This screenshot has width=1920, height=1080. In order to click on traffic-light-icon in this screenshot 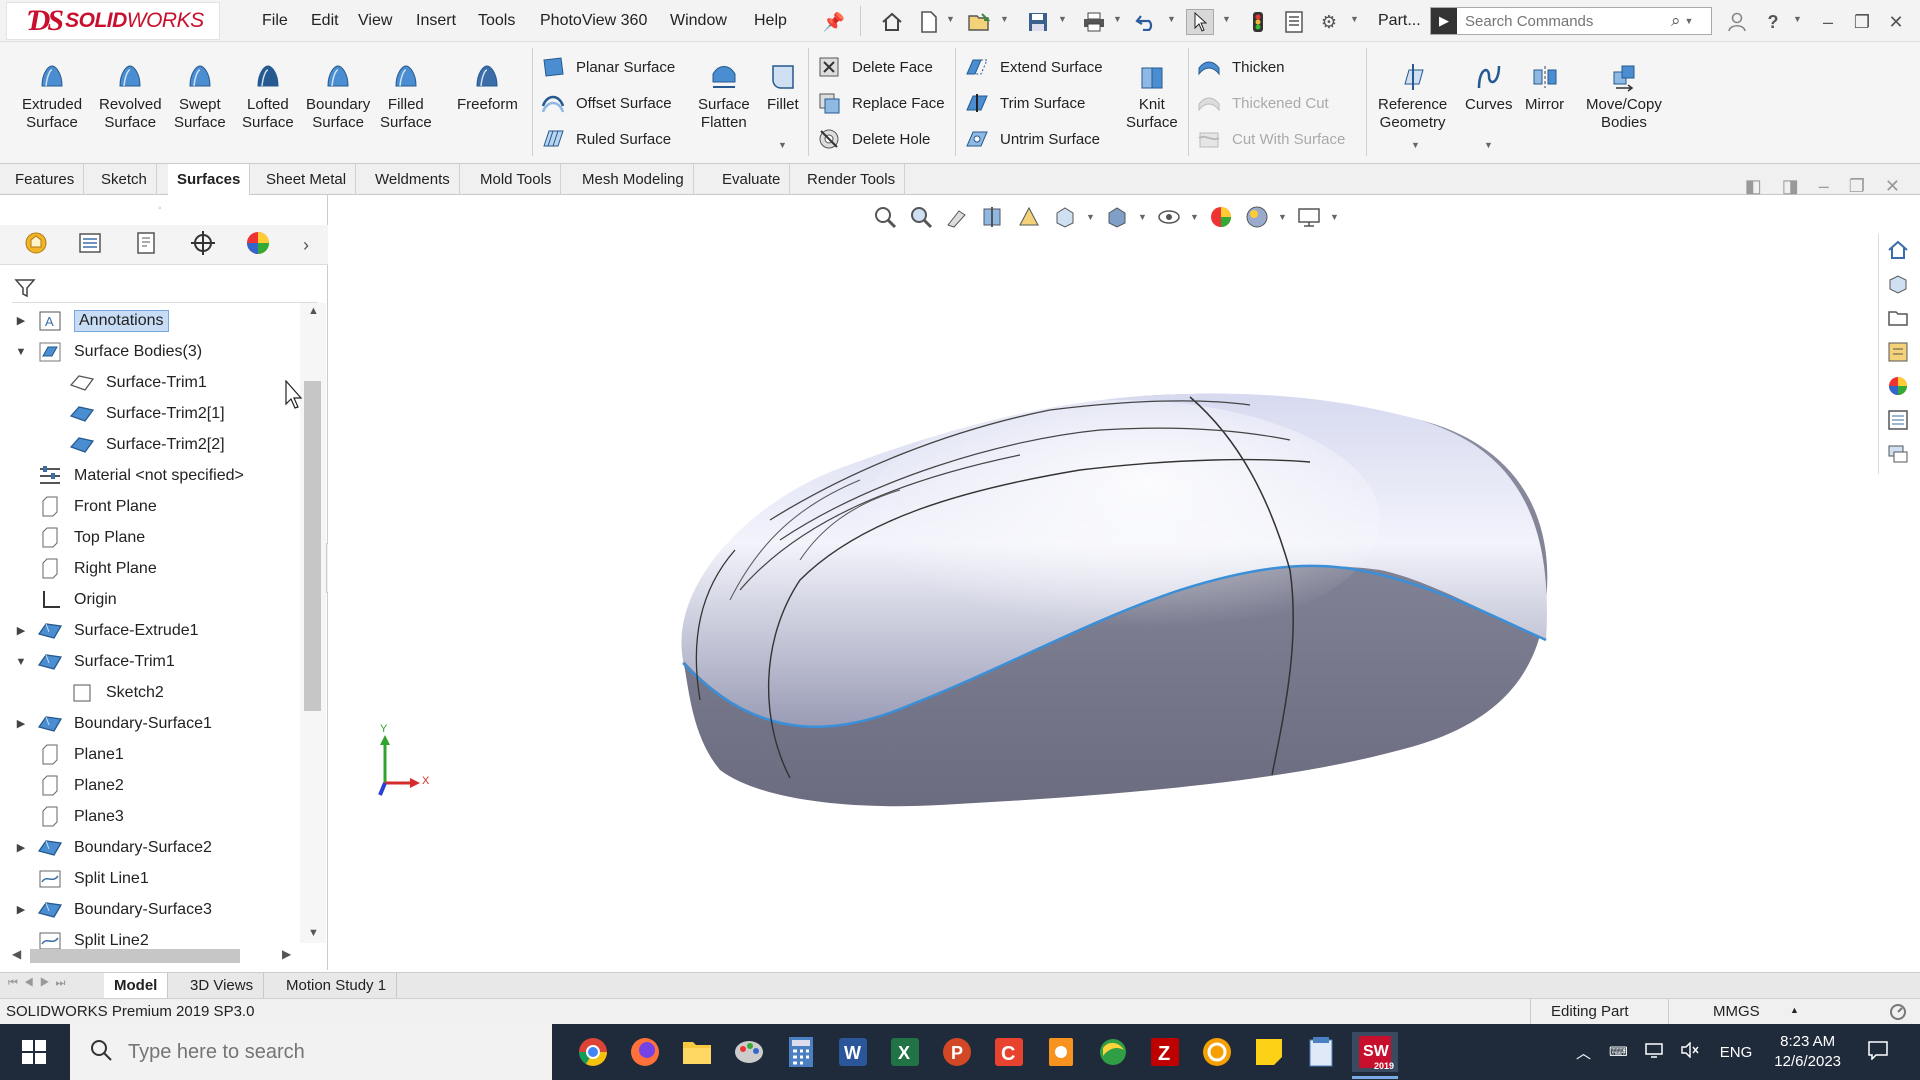, I will do `click(1258, 22)`.